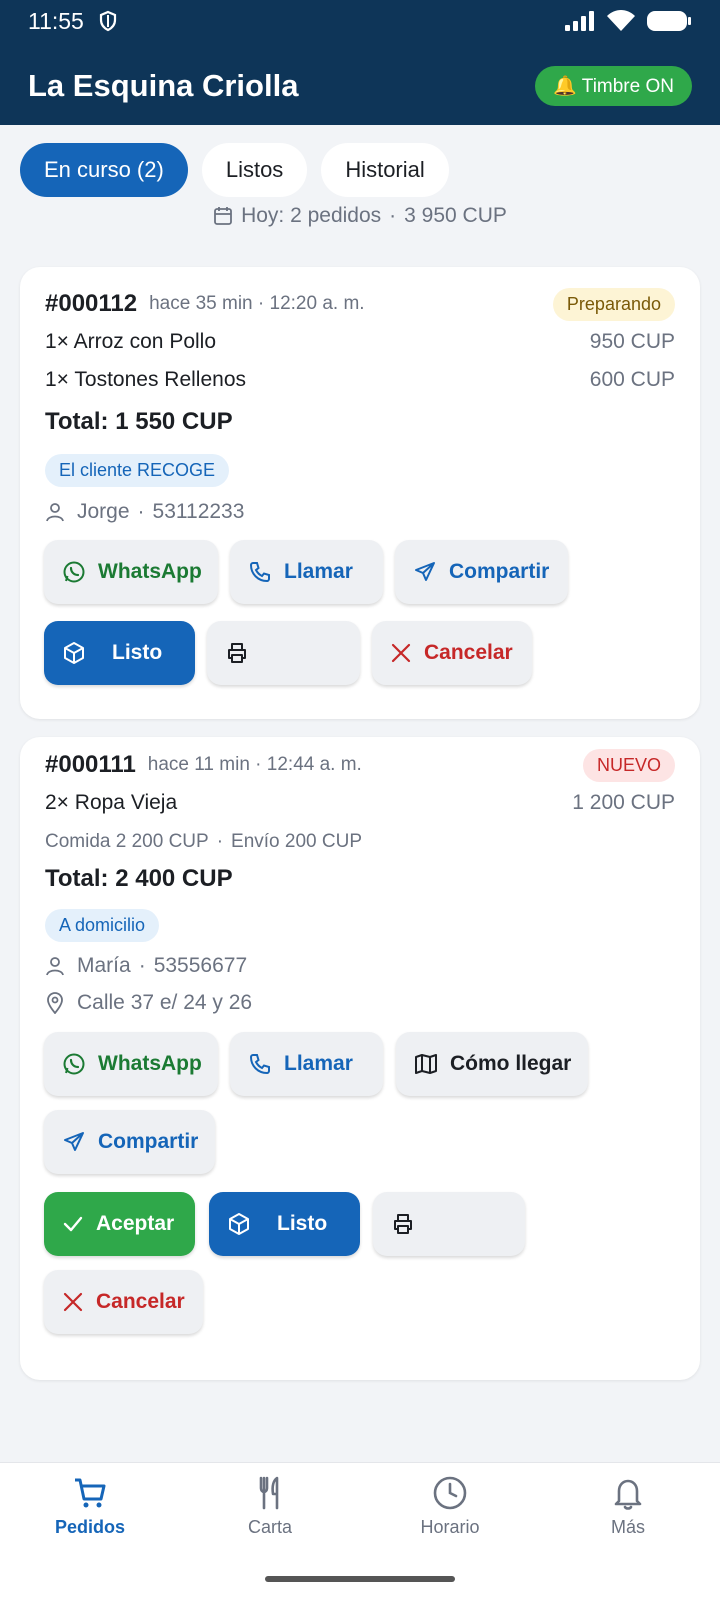  Describe the element at coordinates (131, 341) in the screenshot. I see `order-item-name: 1× Arroz con Pollo` at that location.